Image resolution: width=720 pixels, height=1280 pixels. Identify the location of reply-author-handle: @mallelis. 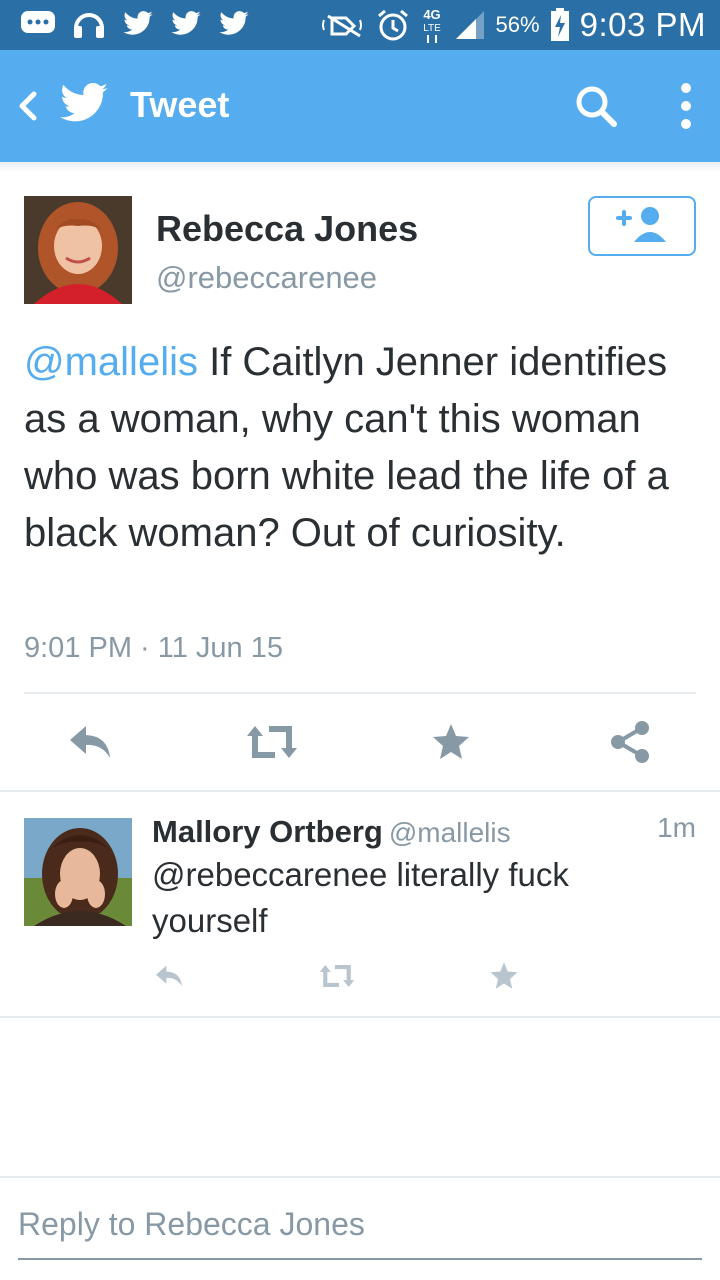
(450, 832).